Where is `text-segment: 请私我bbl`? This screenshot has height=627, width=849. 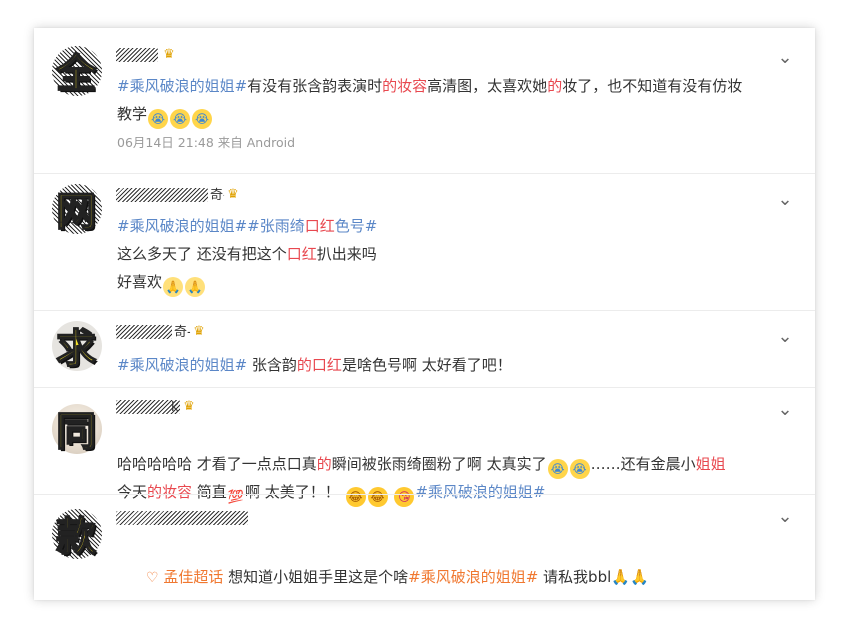 text-segment: 请私我bbl is located at coordinates (575, 577).